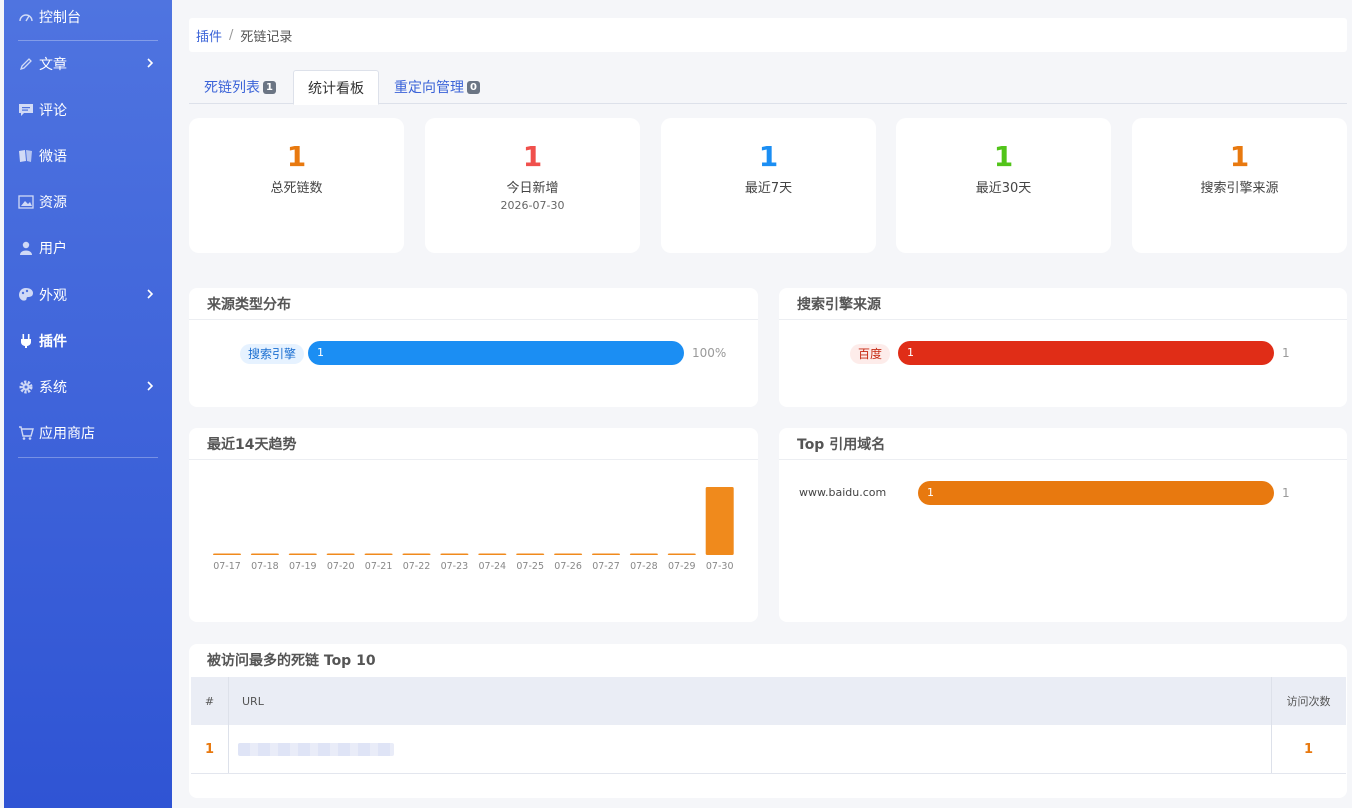  I want to click on trend-tick-label: 07-27, so click(606, 566).